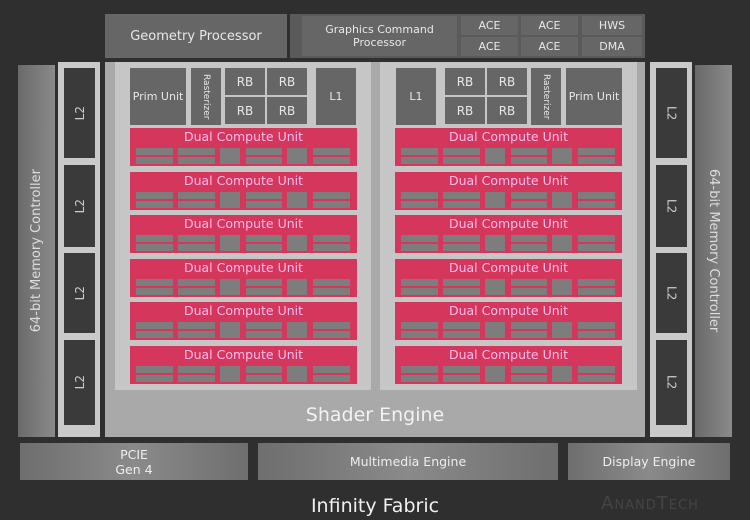 This screenshot has width=750, height=520. I want to click on memory-controller-left: 64-bit Memory Controller, so click(36, 251).